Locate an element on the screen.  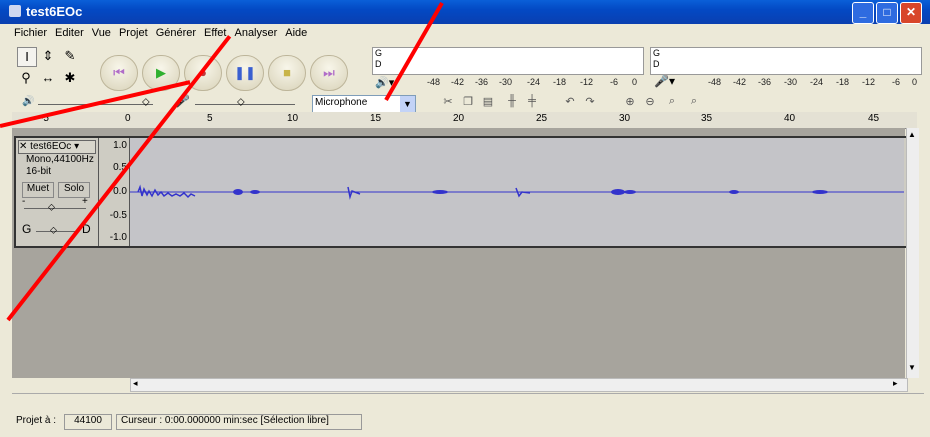
redo-icon: ↷ is located at coordinates (590, 101).